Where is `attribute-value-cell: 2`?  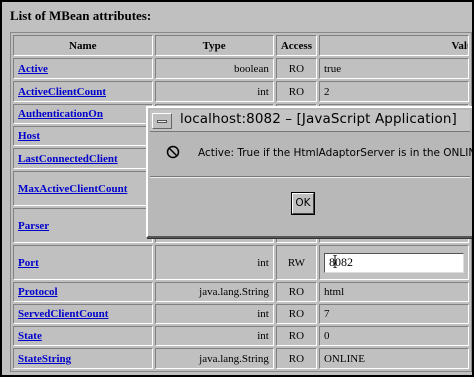 attribute-value-cell: 2 is located at coordinates (393, 91).